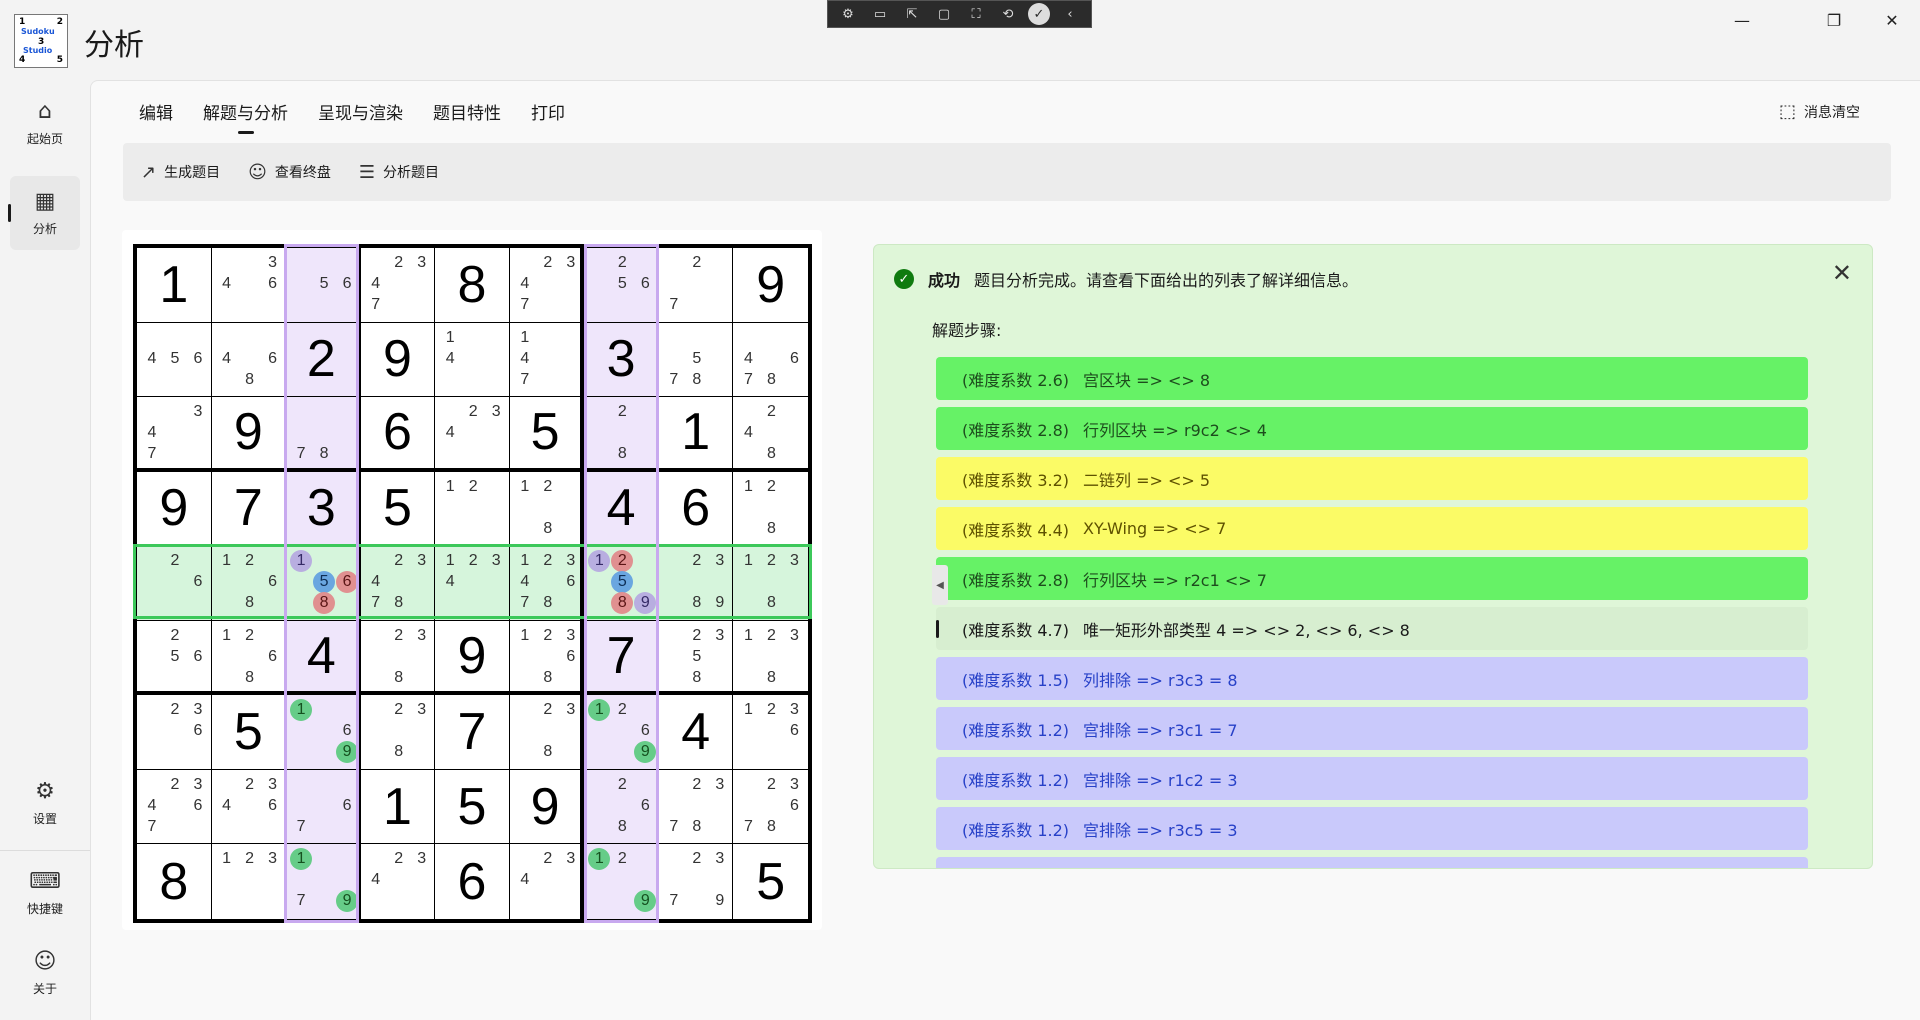 Image resolution: width=1920 pixels, height=1020 pixels. I want to click on sudoku-cell: 4 6 78, so click(770, 360).